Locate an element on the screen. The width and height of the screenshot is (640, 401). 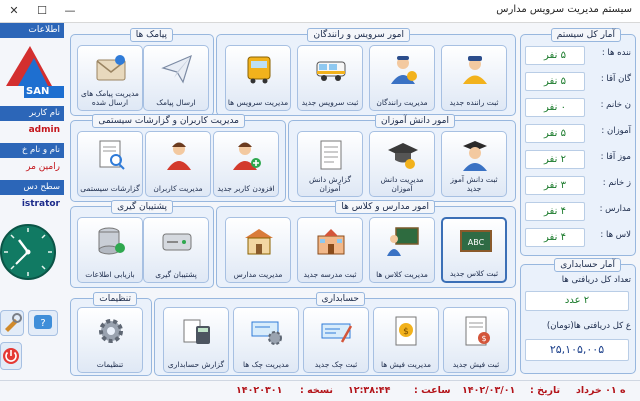
app-logo: SAN is located at coordinates (32, 70).